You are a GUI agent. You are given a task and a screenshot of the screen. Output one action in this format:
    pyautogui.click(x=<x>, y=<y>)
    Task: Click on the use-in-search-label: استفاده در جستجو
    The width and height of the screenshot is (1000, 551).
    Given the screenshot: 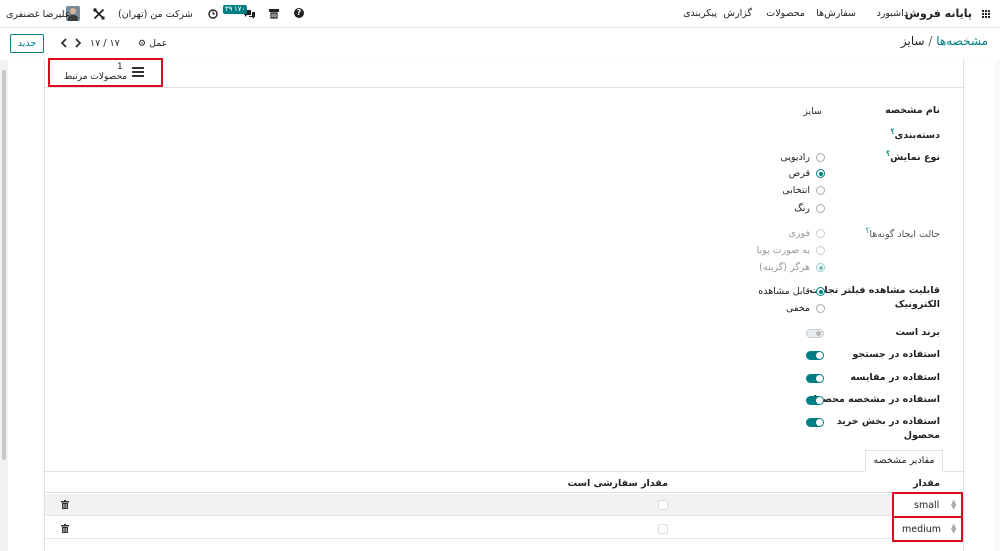 What is the action you would take?
    pyautogui.click(x=896, y=354)
    